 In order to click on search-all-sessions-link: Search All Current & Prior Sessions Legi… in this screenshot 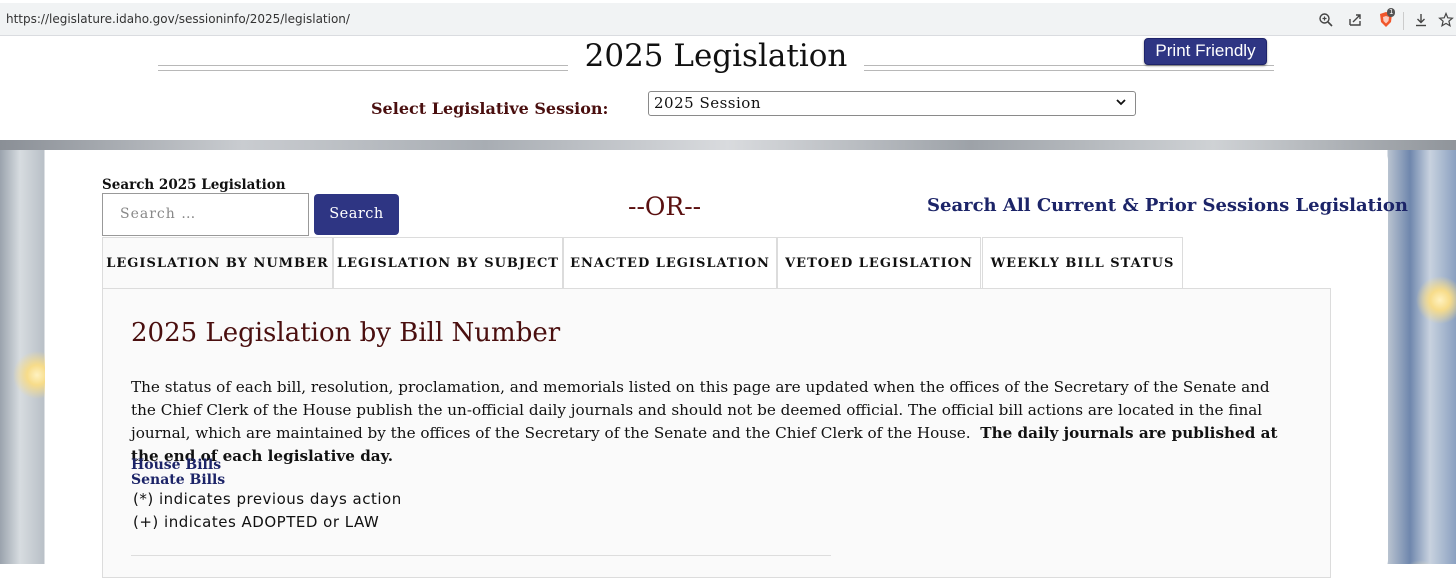, I will do `click(1167, 205)`.